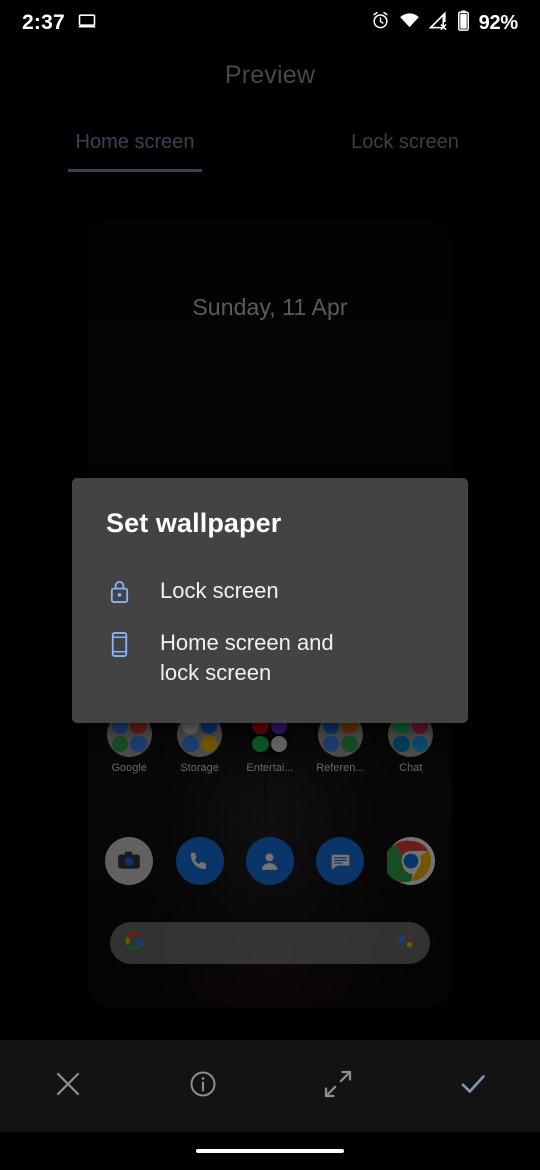  I want to click on close-icon, so click(68, 1086).